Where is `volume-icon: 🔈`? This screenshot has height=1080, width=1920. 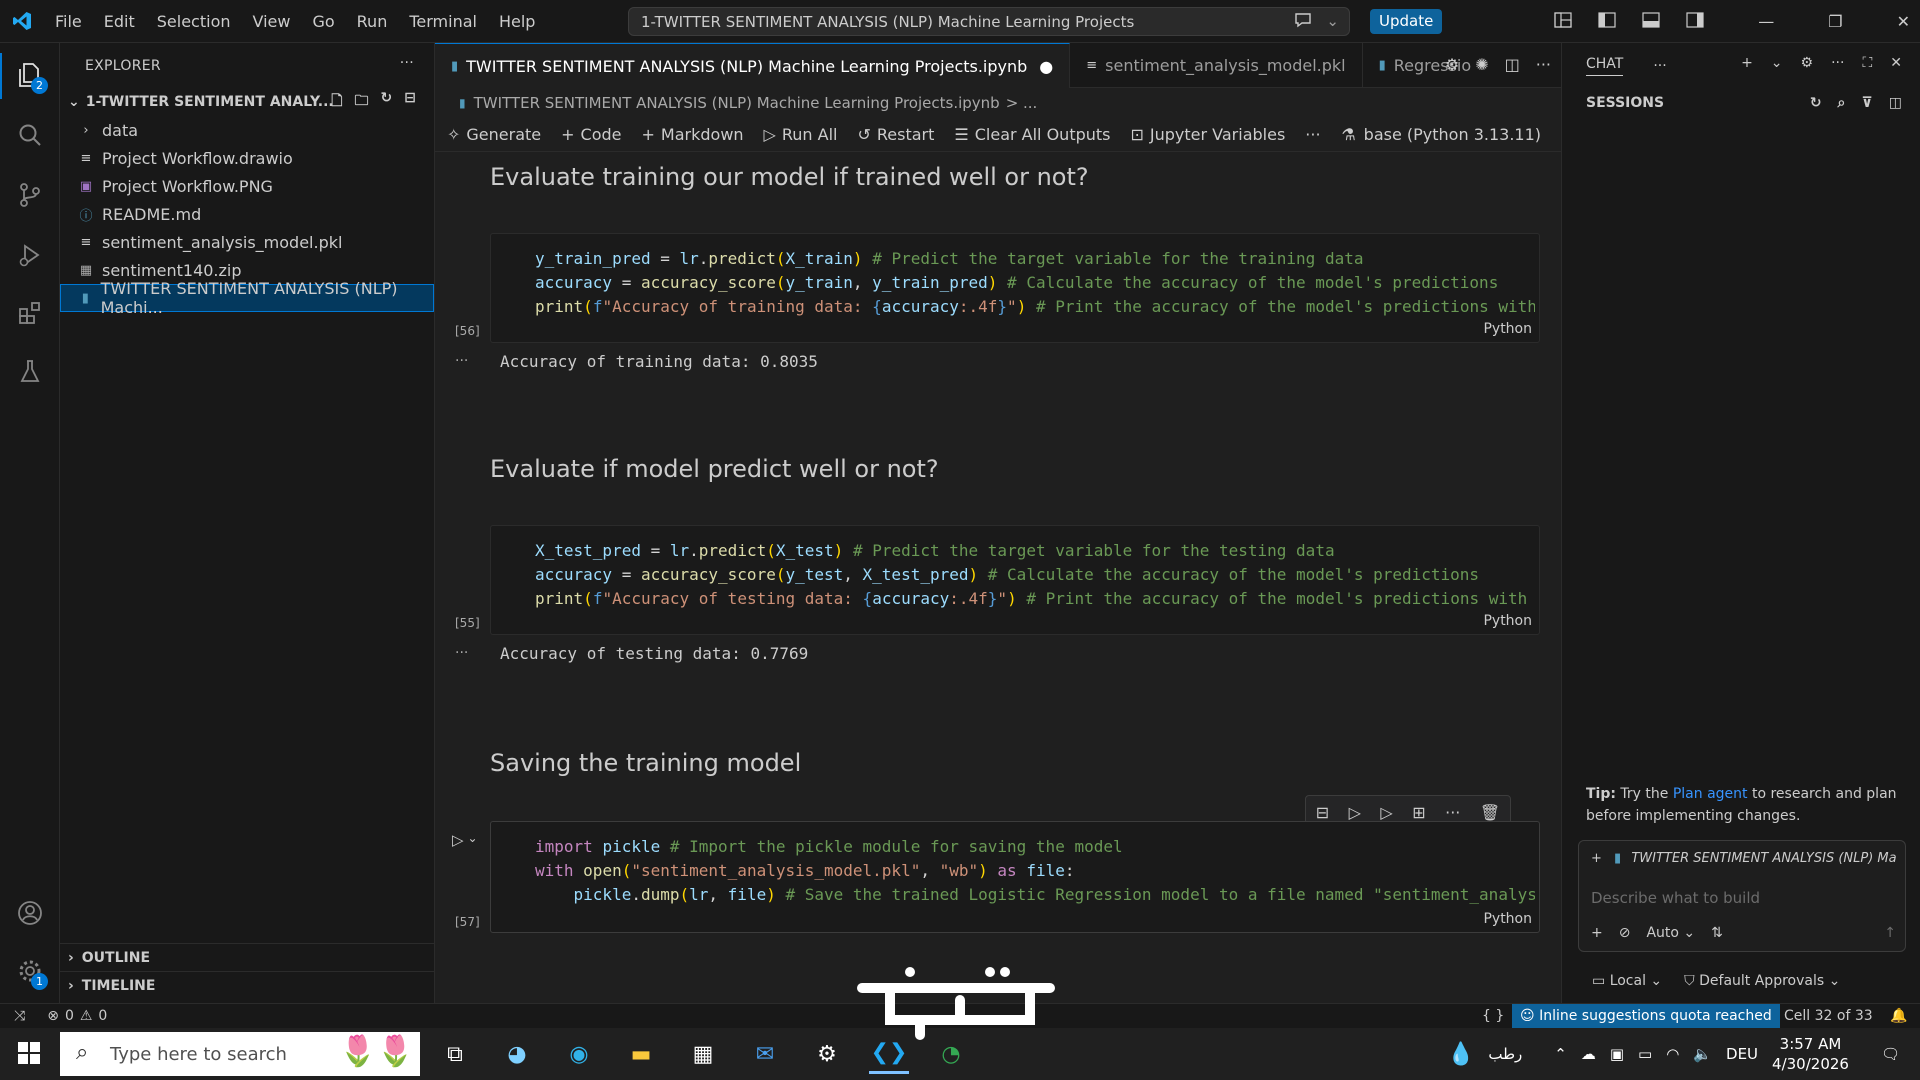 volume-icon: 🔈 is located at coordinates (1702, 1054).